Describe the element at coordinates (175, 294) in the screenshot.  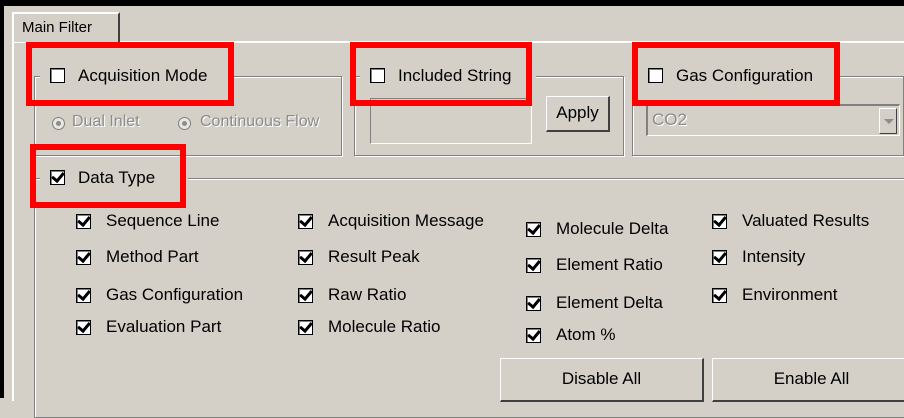
I see `data-type-item-label: Gas Configuration` at that location.